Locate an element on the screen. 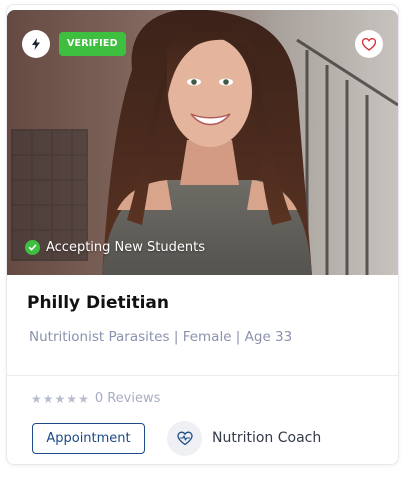  profile-name: Philly Dietitian is located at coordinates (98, 303).